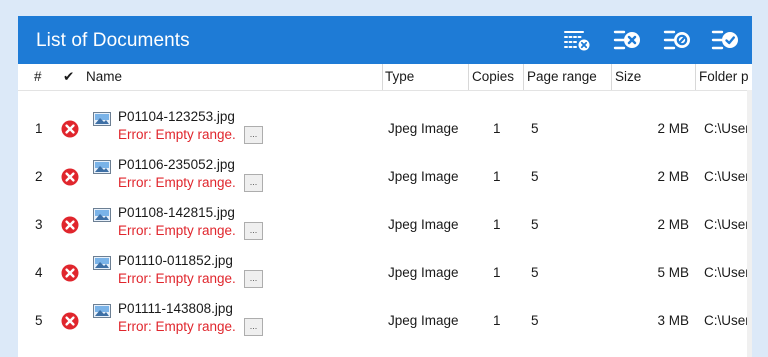 The image size is (768, 357). I want to click on column-header-status: ✔, so click(68, 77).